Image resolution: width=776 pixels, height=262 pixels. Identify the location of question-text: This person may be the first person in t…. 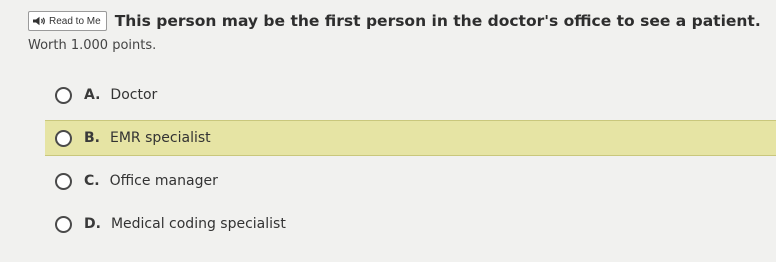
(437, 21).